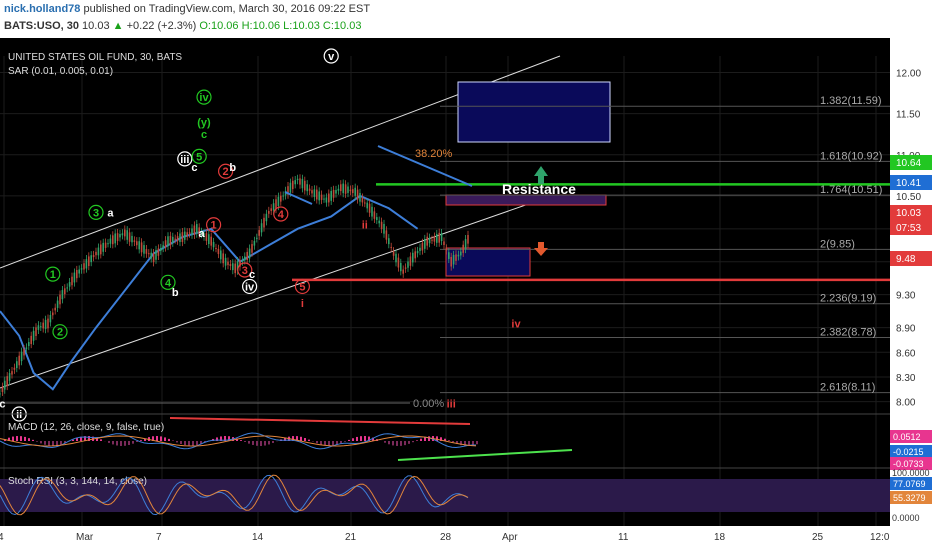 Image resolution: width=932 pixels, height=550 pixels. What do you see at coordinates (818, 537) in the screenshot?
I see `time-tick: 25` at bounding box center [818, 537].